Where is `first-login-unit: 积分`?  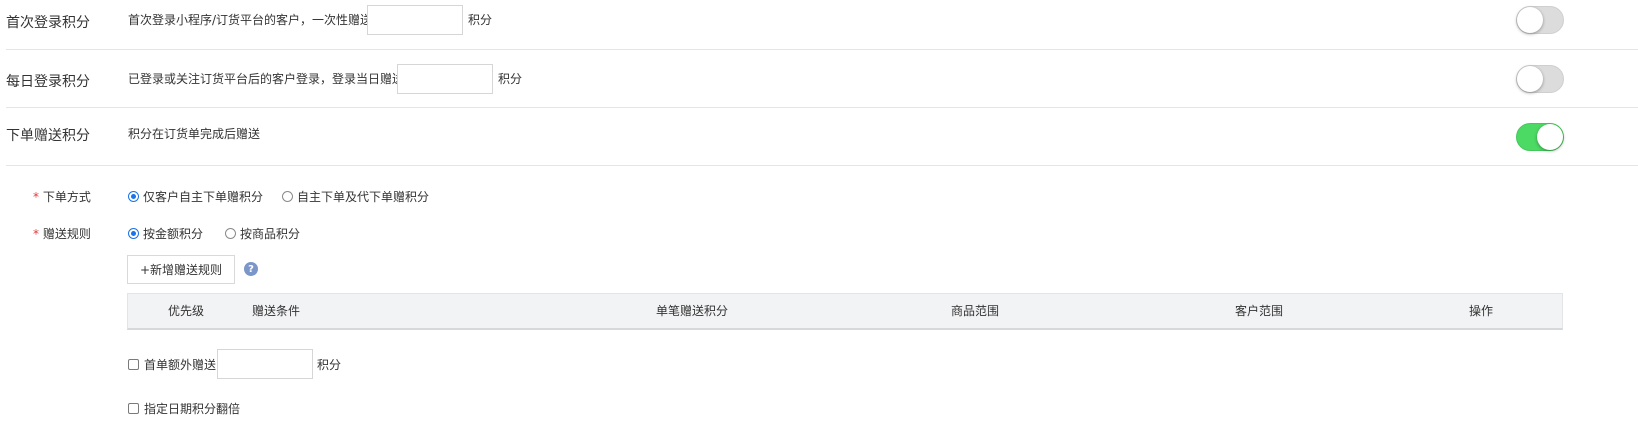 first-login-unit: 积分 is located at coordinates (480, 20).